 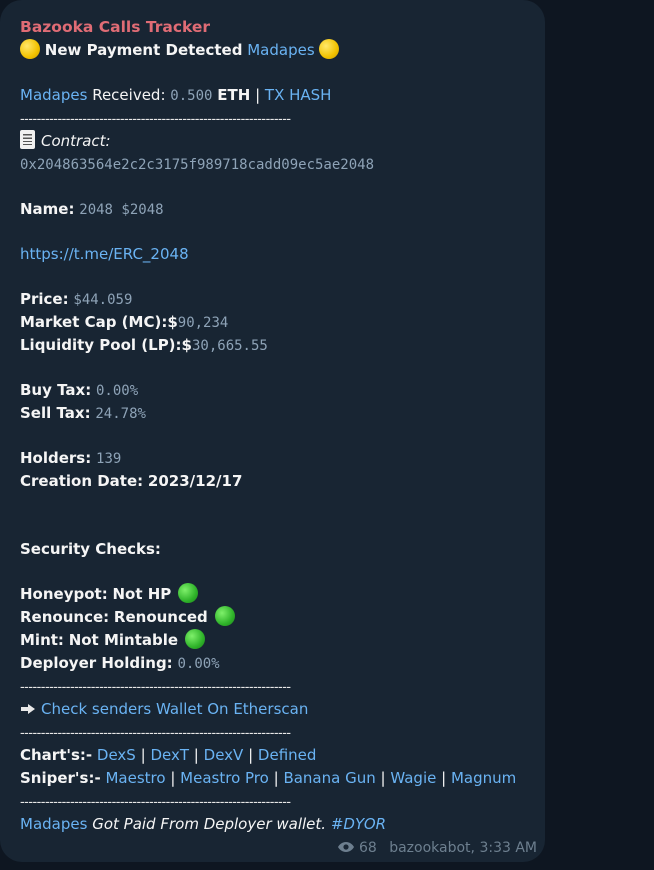 I want to click on received-amount: 0.500, so click(x=191, y=96).